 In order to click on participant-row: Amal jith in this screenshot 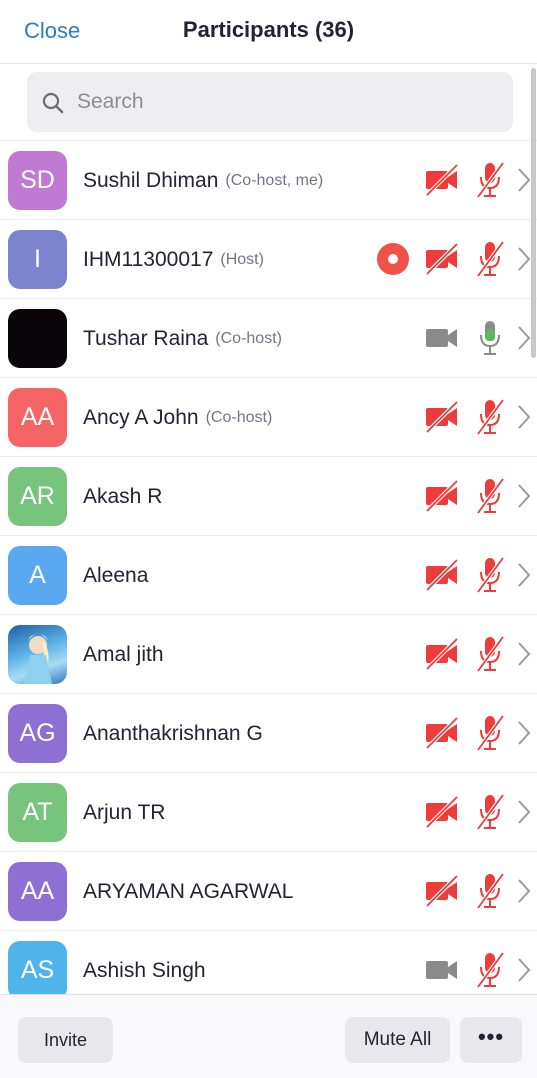, I will do `click(268, 654)`.